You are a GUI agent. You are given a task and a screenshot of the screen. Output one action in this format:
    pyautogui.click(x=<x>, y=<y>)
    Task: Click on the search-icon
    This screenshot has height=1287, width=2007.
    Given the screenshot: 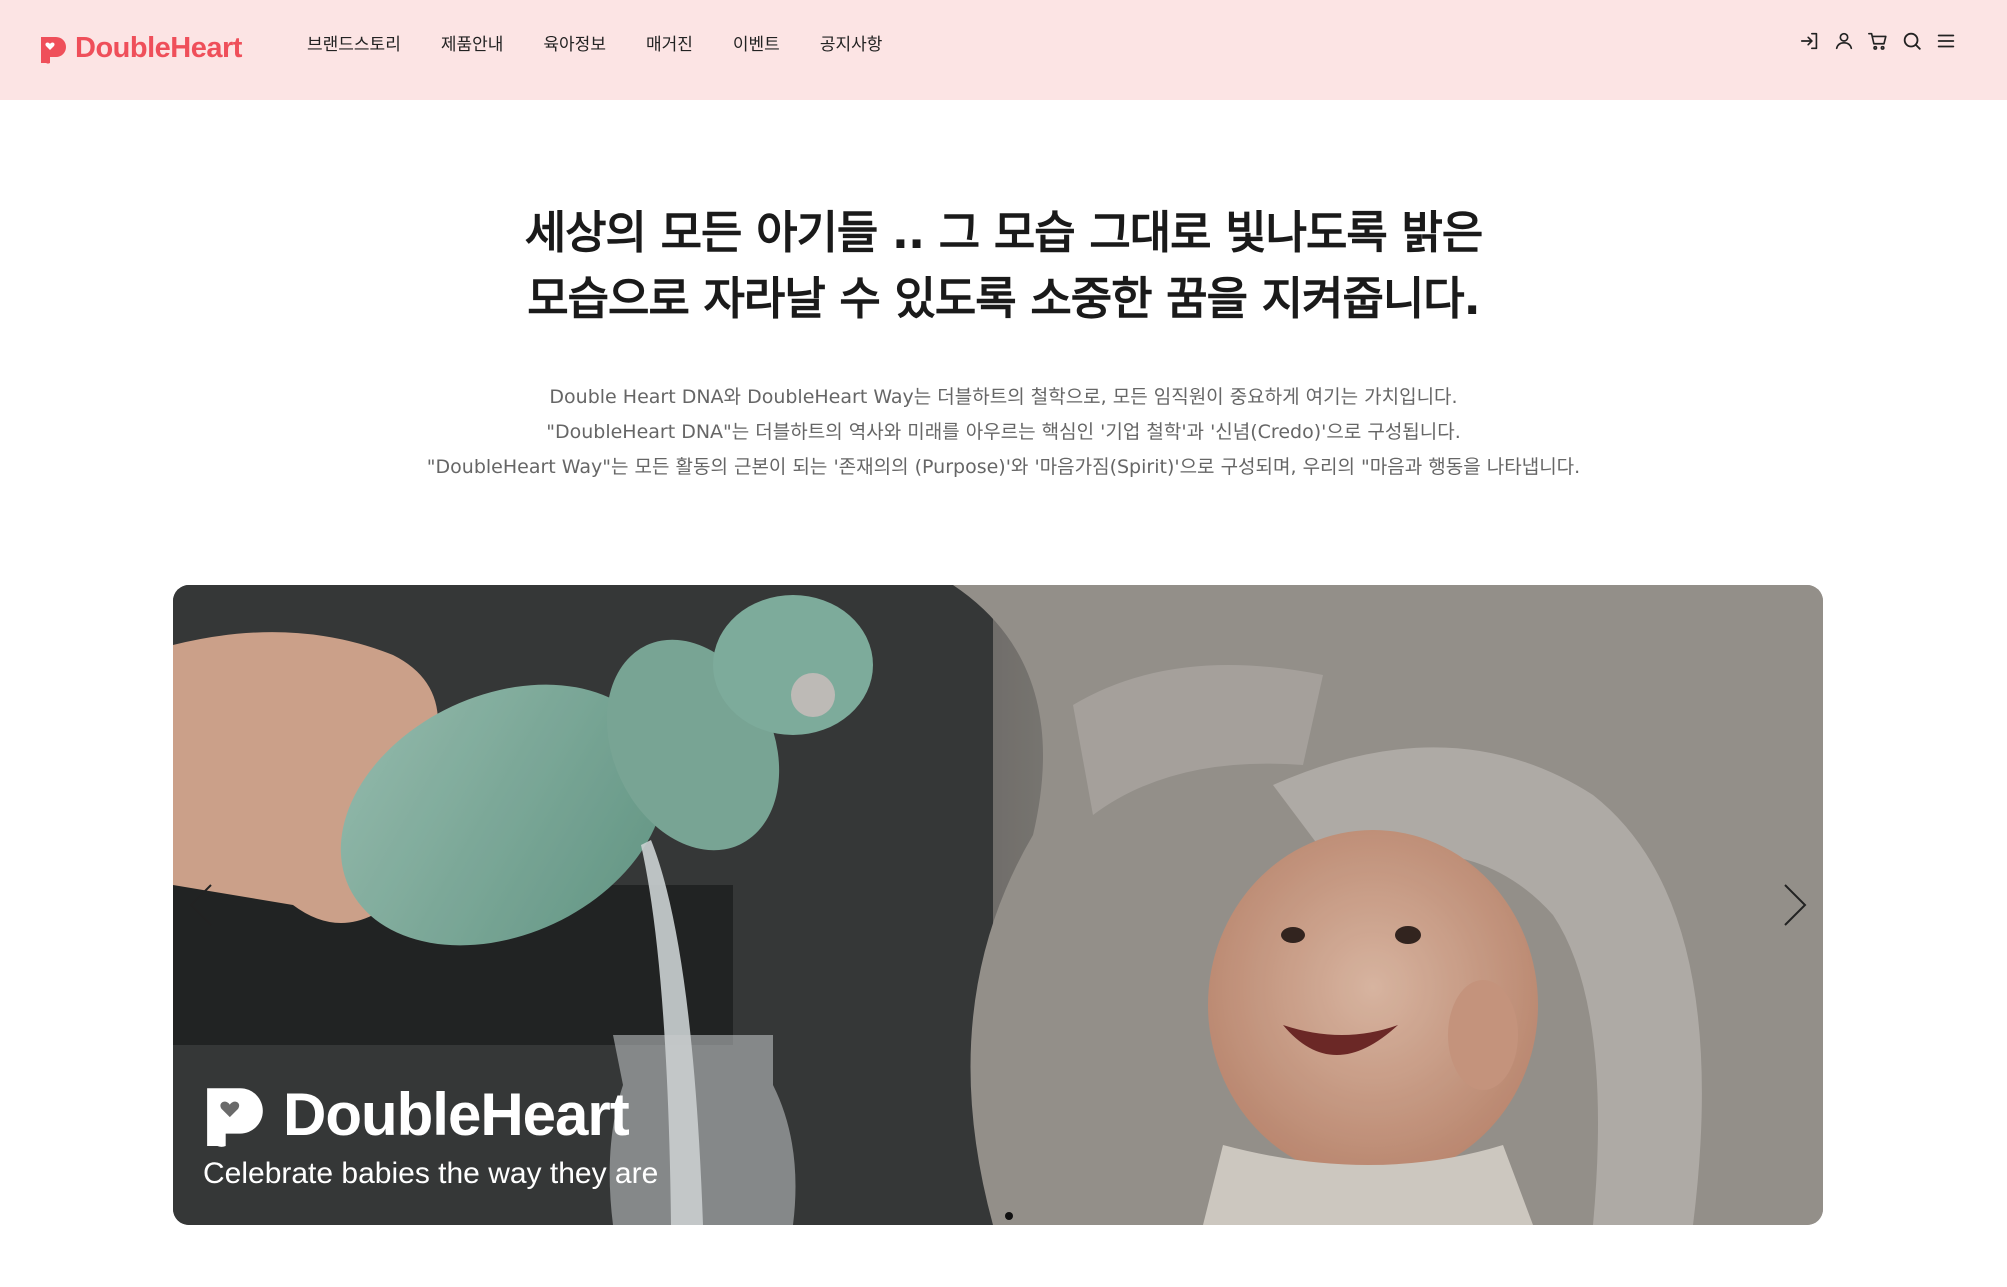 What is the action you would take?
    pyautogui.click(x=1912, y=41)
    